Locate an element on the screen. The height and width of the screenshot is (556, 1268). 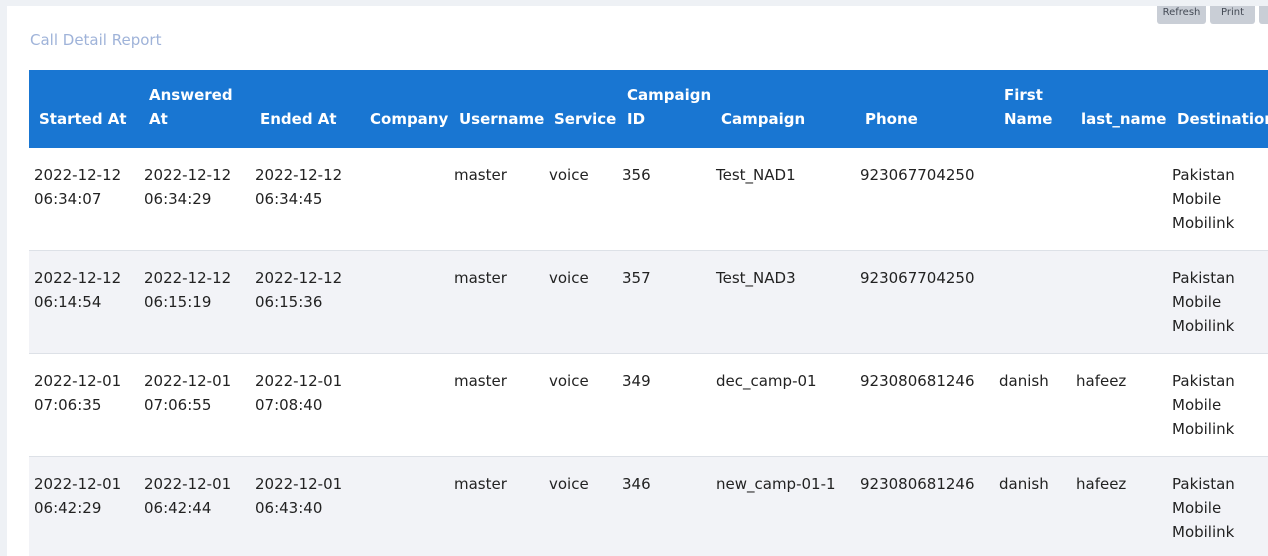
cell-campaign: Test_NAD3 is located at coordinates (756, 278).